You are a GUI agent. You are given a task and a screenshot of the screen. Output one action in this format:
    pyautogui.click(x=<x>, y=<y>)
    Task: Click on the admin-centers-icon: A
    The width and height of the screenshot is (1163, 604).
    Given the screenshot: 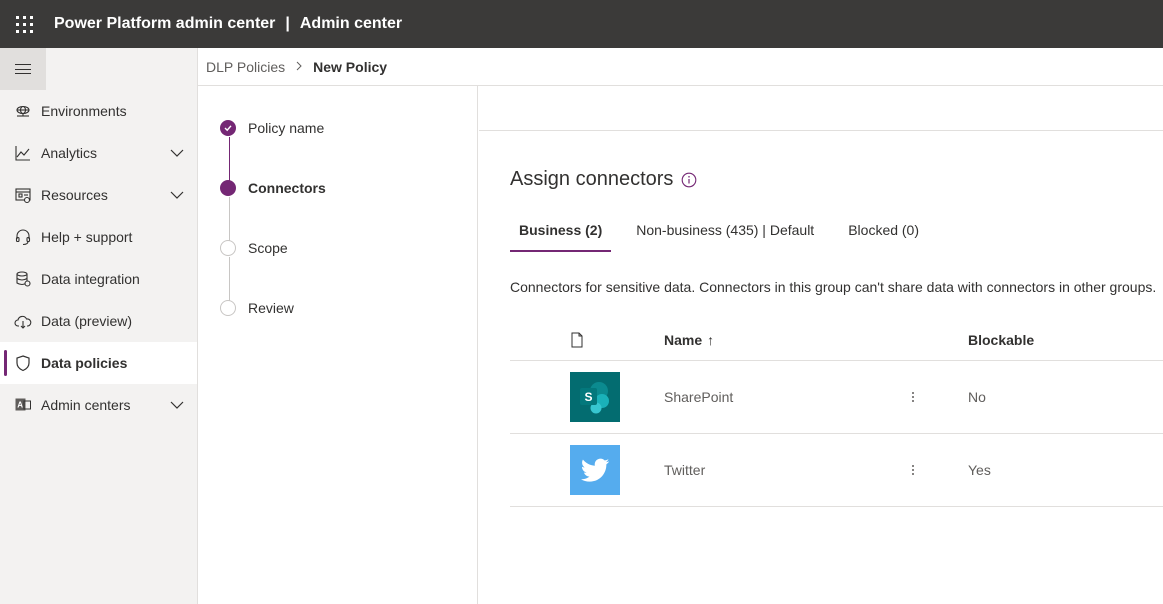 What is the action you would take?
    pyautogui.click(x=23, y=405)
    